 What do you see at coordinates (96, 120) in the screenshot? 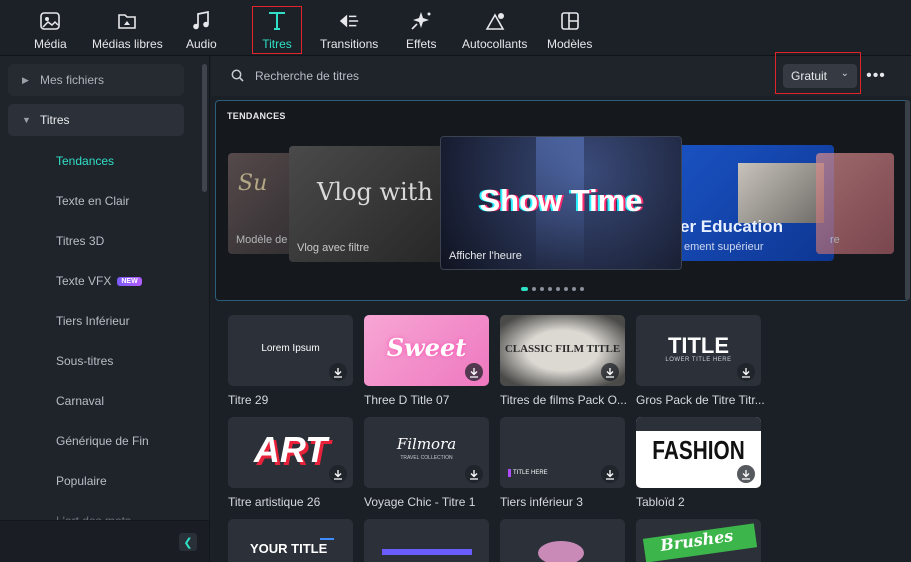
I see `sidebar-item-titles: ▼ Titres` at bounding box center [96, 120].